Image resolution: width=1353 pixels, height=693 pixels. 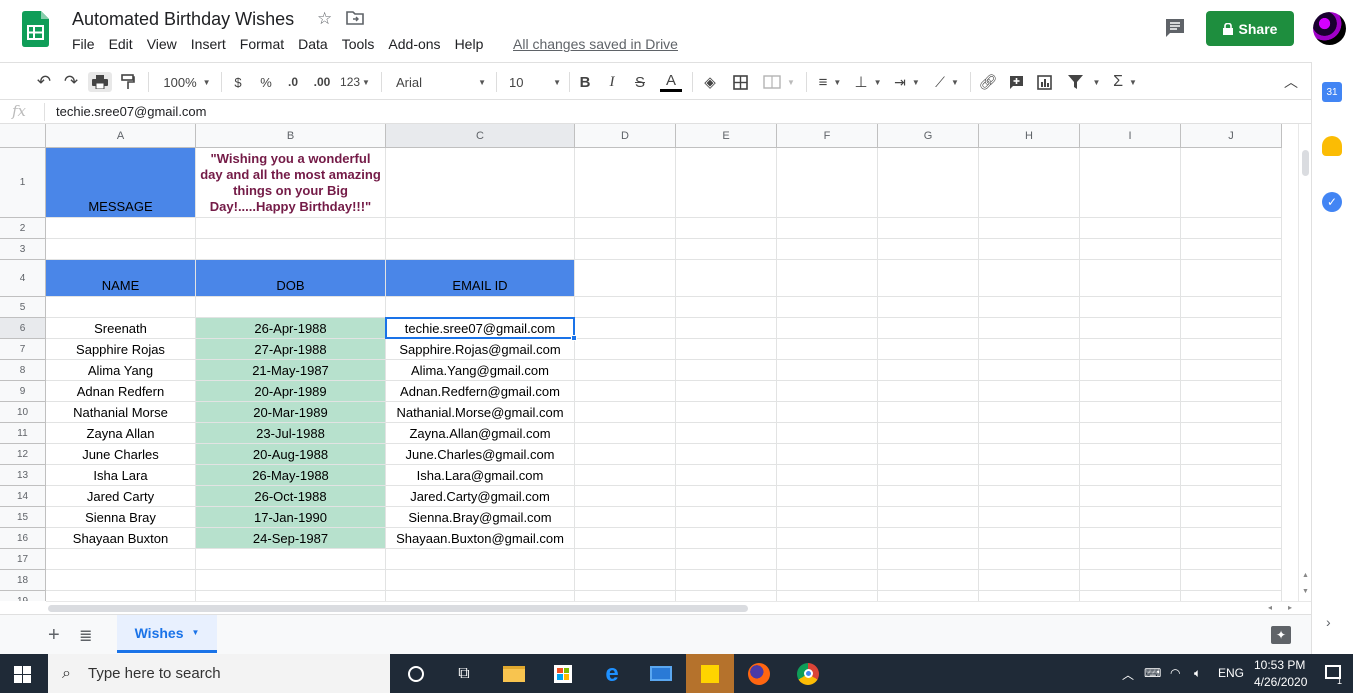 What do you see at coordinates (291, 454) in the screenshot?
I see `dob-cell: 20-Aug-1988` at bounding box center [291, 454].